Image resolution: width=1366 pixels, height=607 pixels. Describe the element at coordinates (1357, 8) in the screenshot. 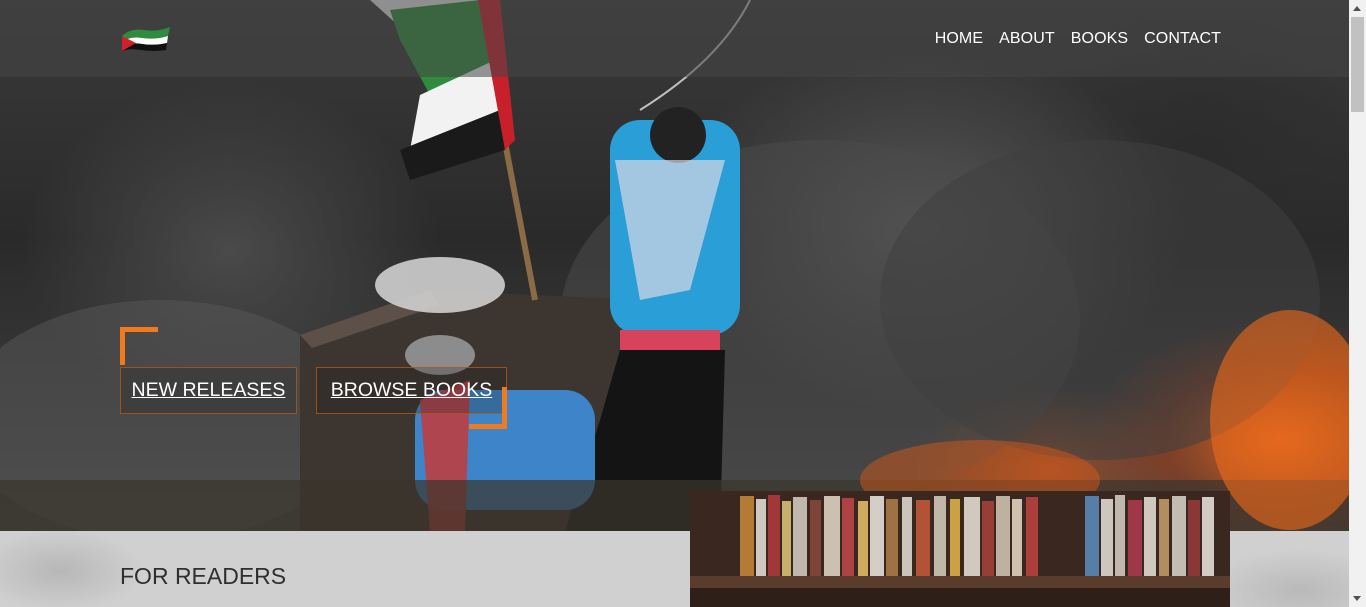

I see `scroll-up-icon` at that location.